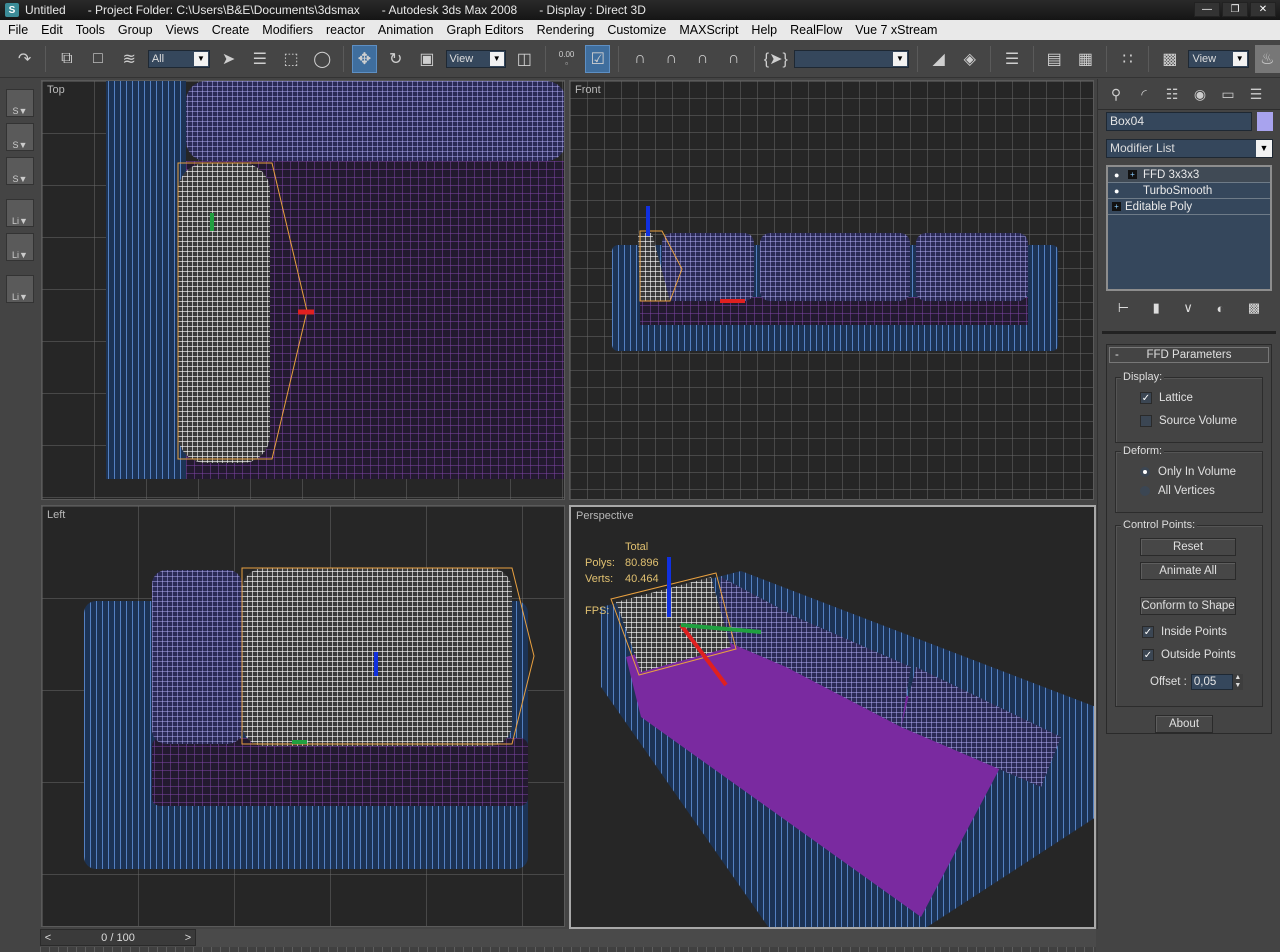 Image resolution: width=1280 pixels, height=952 pixels. What do you see at coordinates (1177, 491) in the screenshot?
I see `all-vertices-radio: All Vertices` at bounding box center [1177, 491].